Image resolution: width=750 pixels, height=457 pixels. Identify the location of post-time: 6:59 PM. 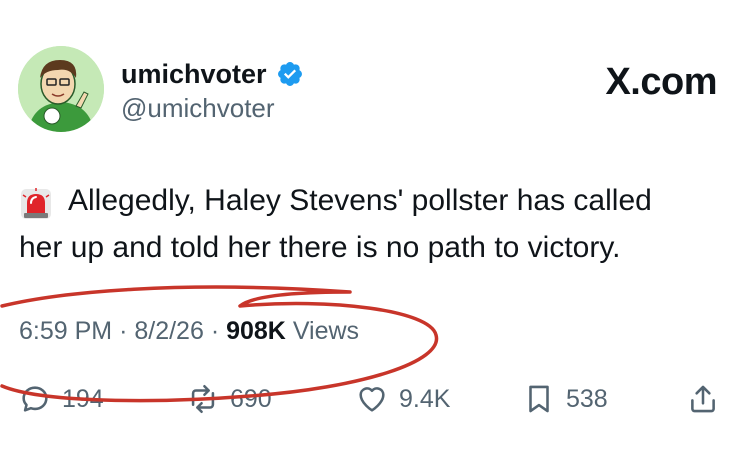
(65, 331).